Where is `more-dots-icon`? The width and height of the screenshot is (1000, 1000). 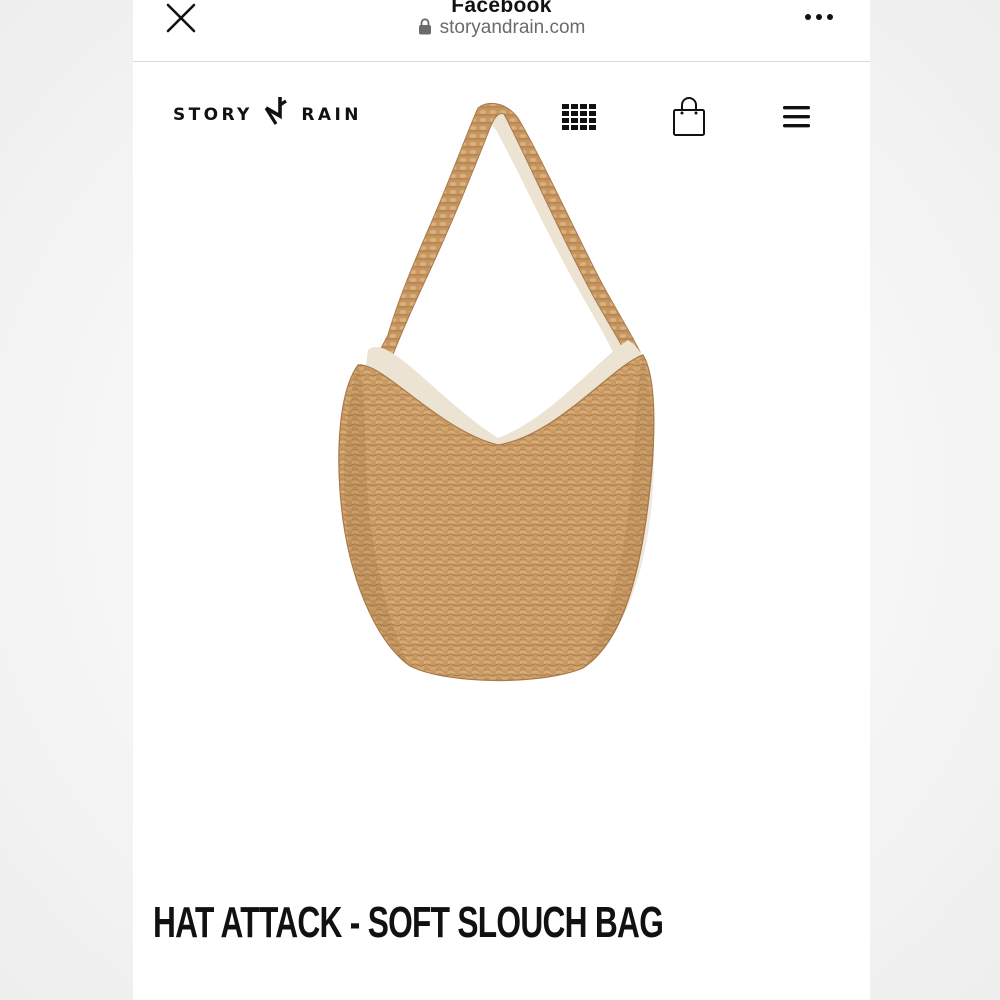
more-dots-icon is located at coordinates (819, 17).